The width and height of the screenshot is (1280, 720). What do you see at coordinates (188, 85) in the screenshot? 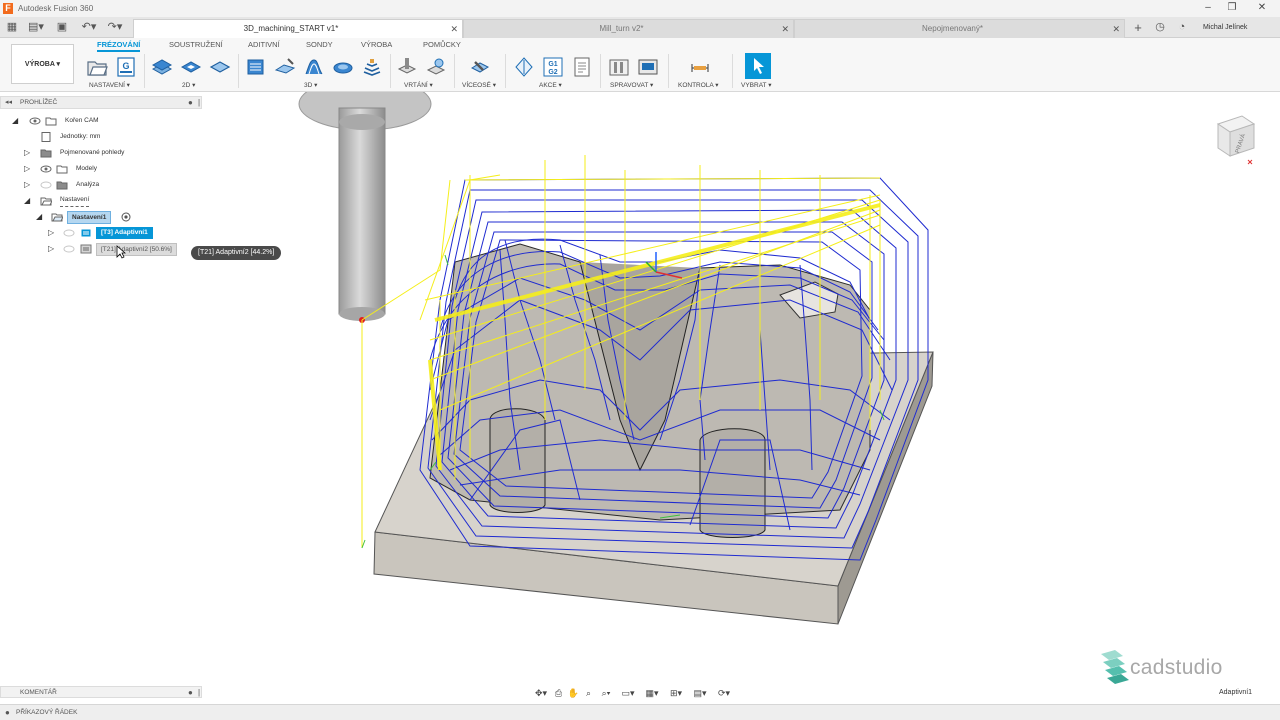
I see `group-2d: 2D ▾` at bounding box center [188, 85].